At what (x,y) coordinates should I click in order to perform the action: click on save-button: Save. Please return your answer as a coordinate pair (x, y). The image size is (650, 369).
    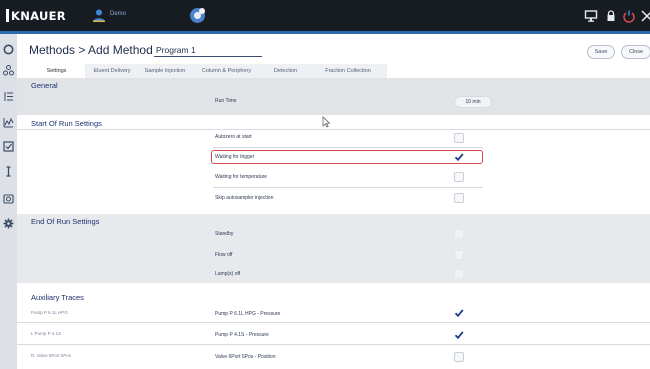
    Looking at the image, I should click on (601, 52).